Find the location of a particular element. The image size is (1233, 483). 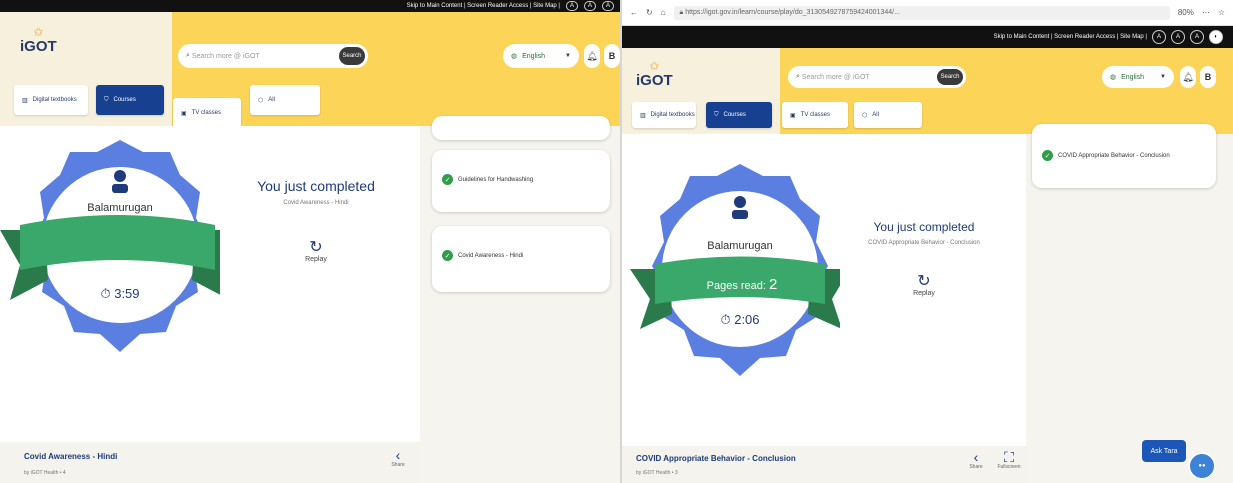

fullscreen-label: Fullscreen is located at coordinates (1009, 467).